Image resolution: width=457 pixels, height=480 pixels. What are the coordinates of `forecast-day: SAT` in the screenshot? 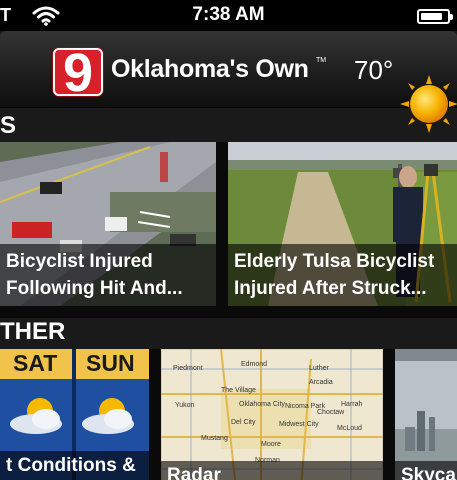 It's located at (35, 363).